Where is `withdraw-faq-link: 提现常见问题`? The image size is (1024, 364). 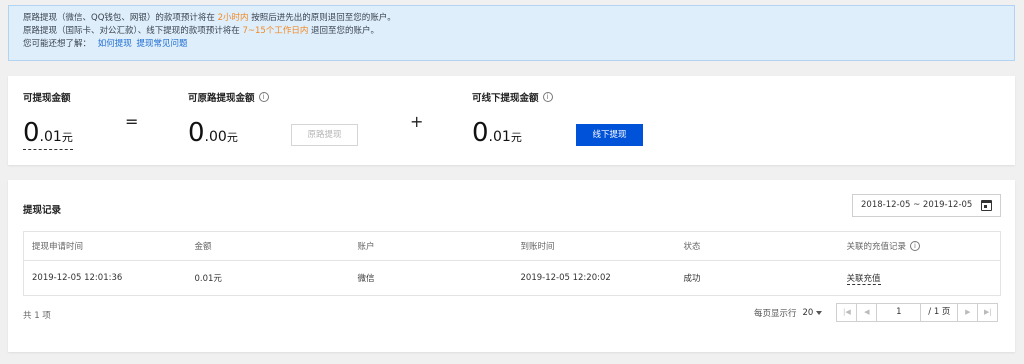 withdraw-faq-link: 提现常见问题 is located at coordinates (161, 44).